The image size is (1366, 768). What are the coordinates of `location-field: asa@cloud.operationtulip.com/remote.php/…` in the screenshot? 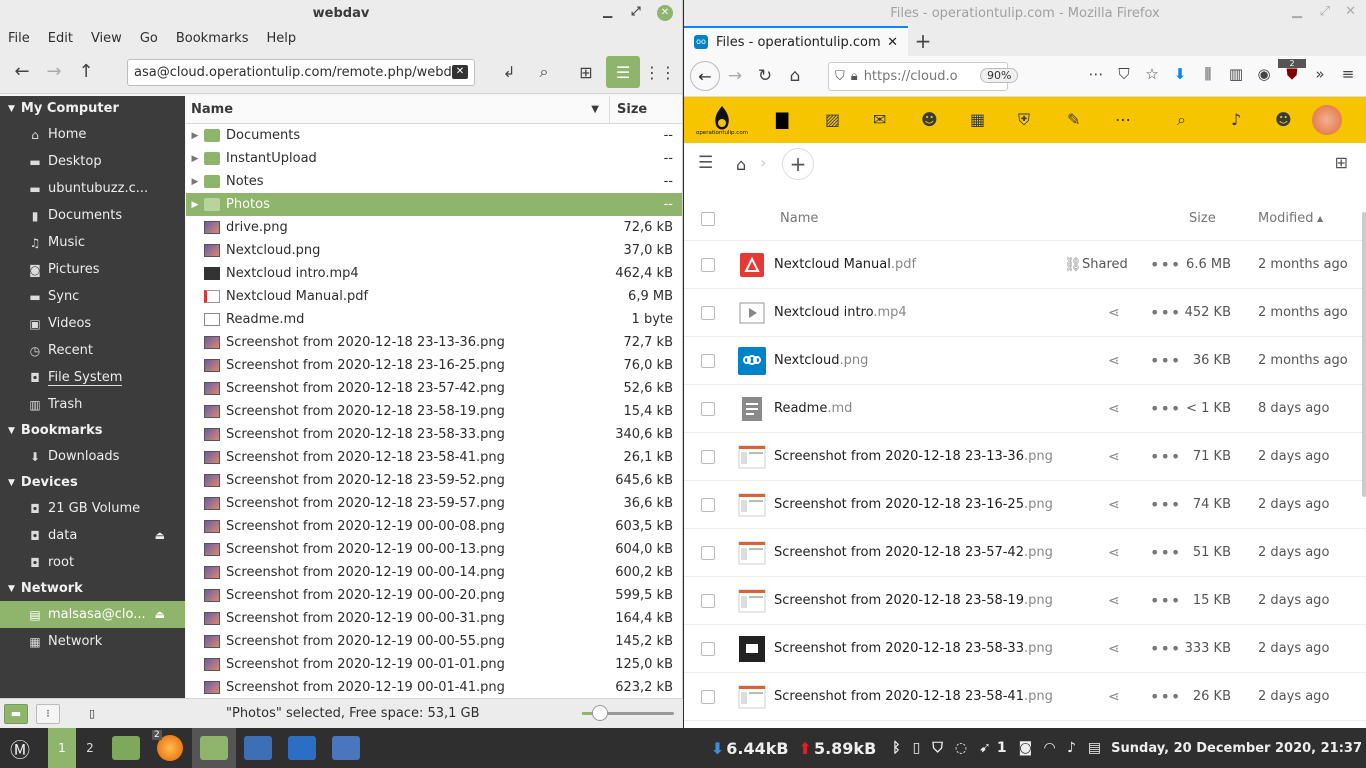 It's located at (301, 72).